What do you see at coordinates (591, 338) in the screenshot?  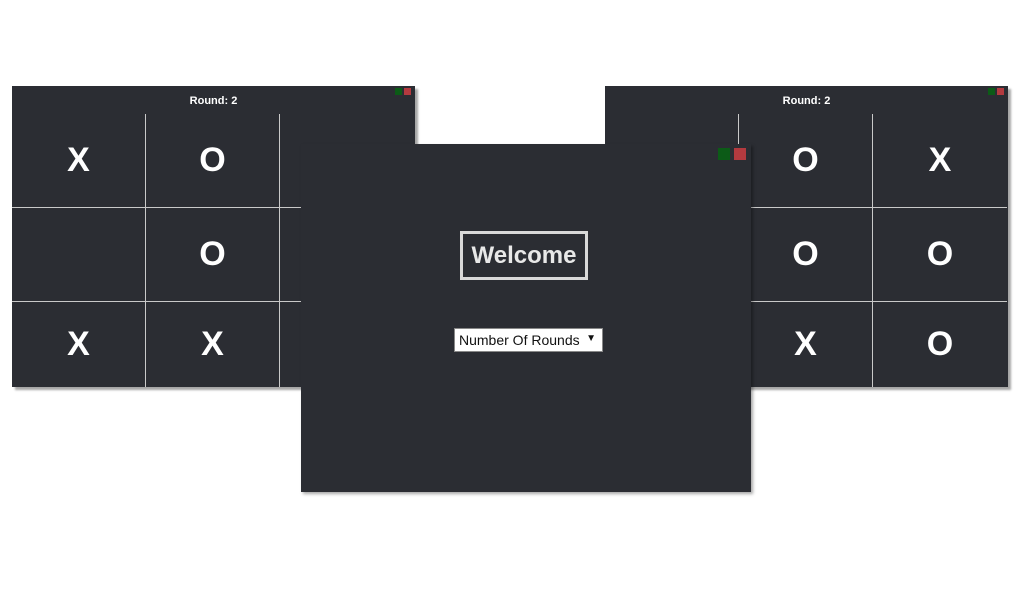 I see `dropdown-arrow-icon: ▼` at bounding box center [591, 338].